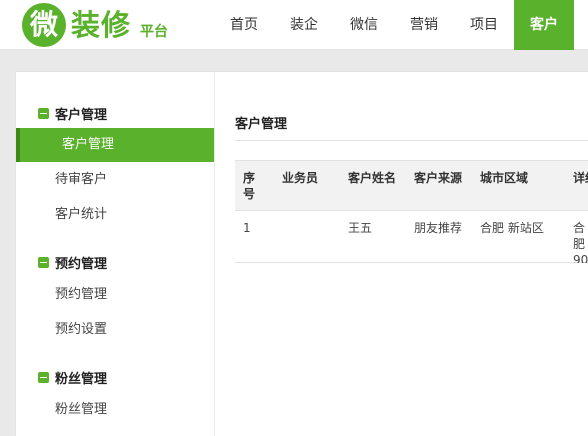  What do you see at coordinates (504, 178) in the screenshot?
I see `column-header-city-area: 城市区域` at bounding box center [504, 178].